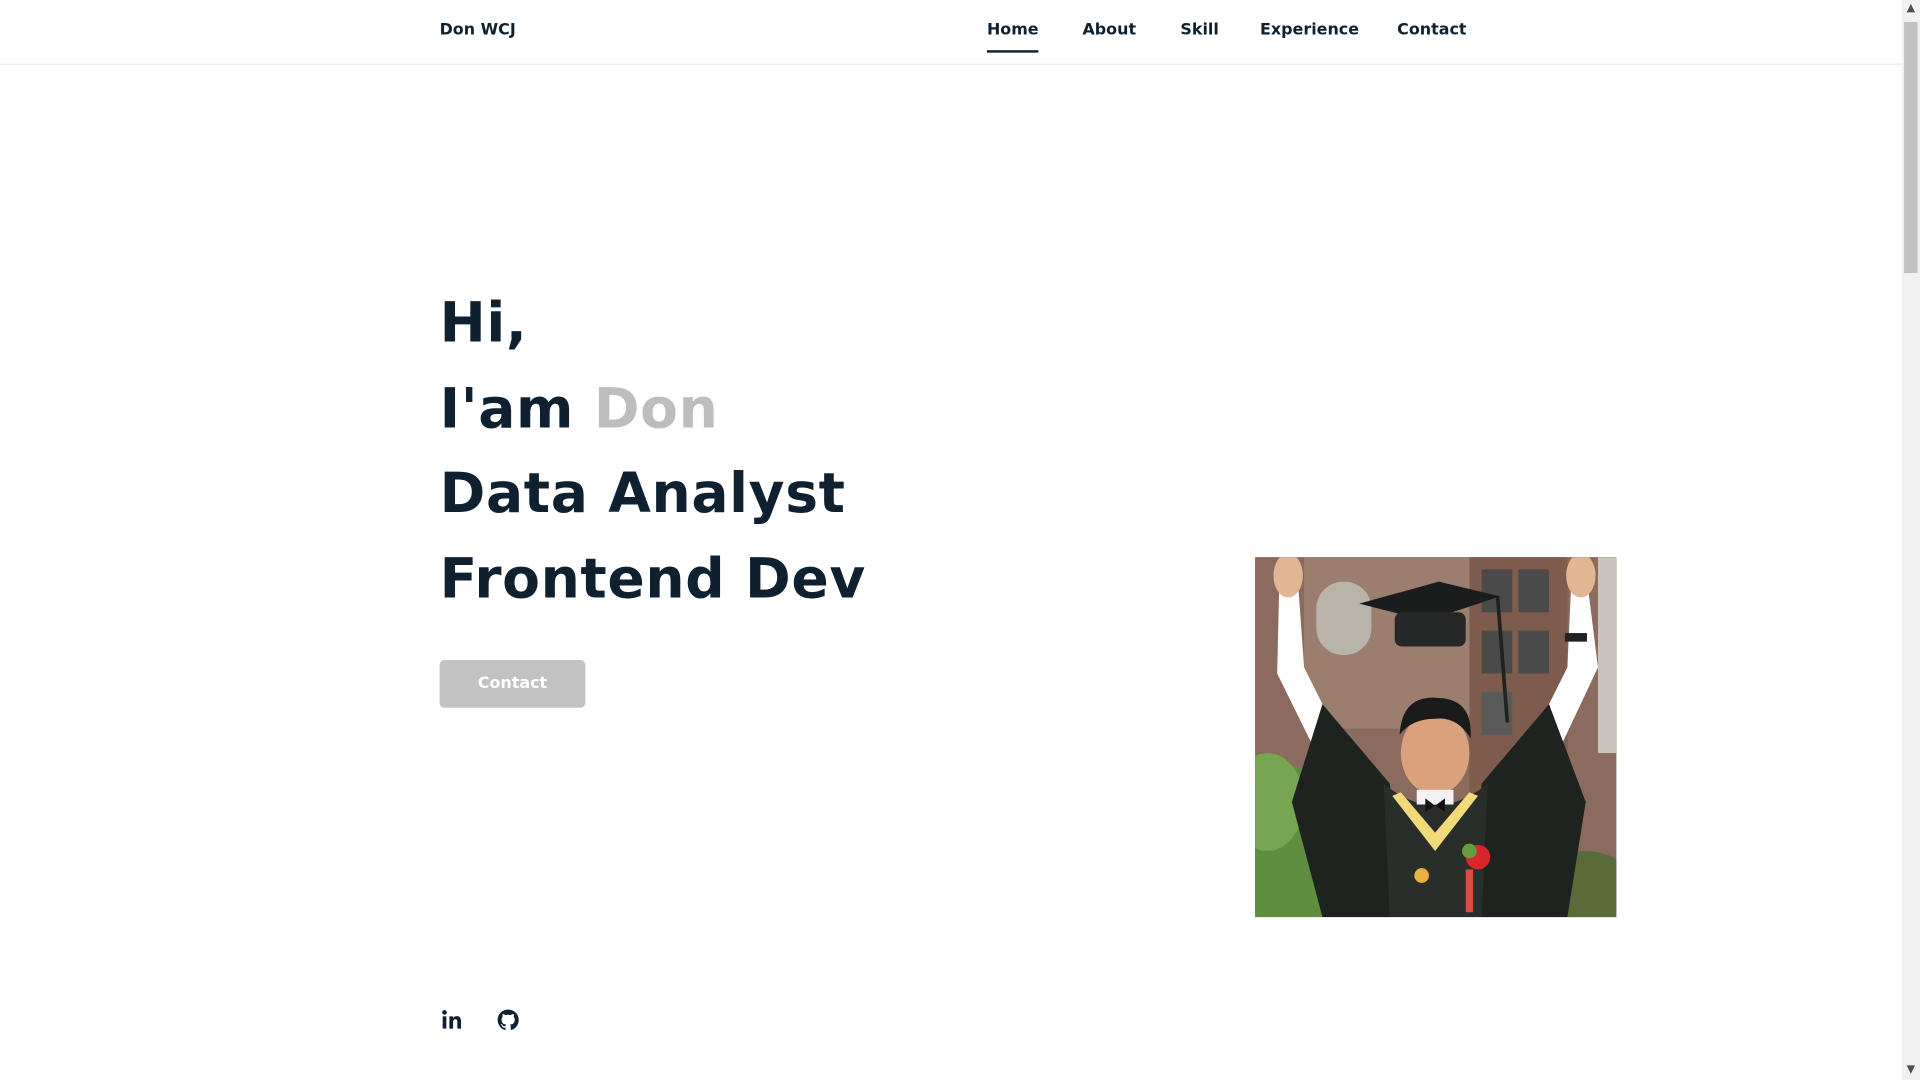 This screenshot has height=1080, width=1920. What do you see at coordinates (452, 1020) in the screenshot?
I see `linkedin-icon` at bounding box center [452, 1020].